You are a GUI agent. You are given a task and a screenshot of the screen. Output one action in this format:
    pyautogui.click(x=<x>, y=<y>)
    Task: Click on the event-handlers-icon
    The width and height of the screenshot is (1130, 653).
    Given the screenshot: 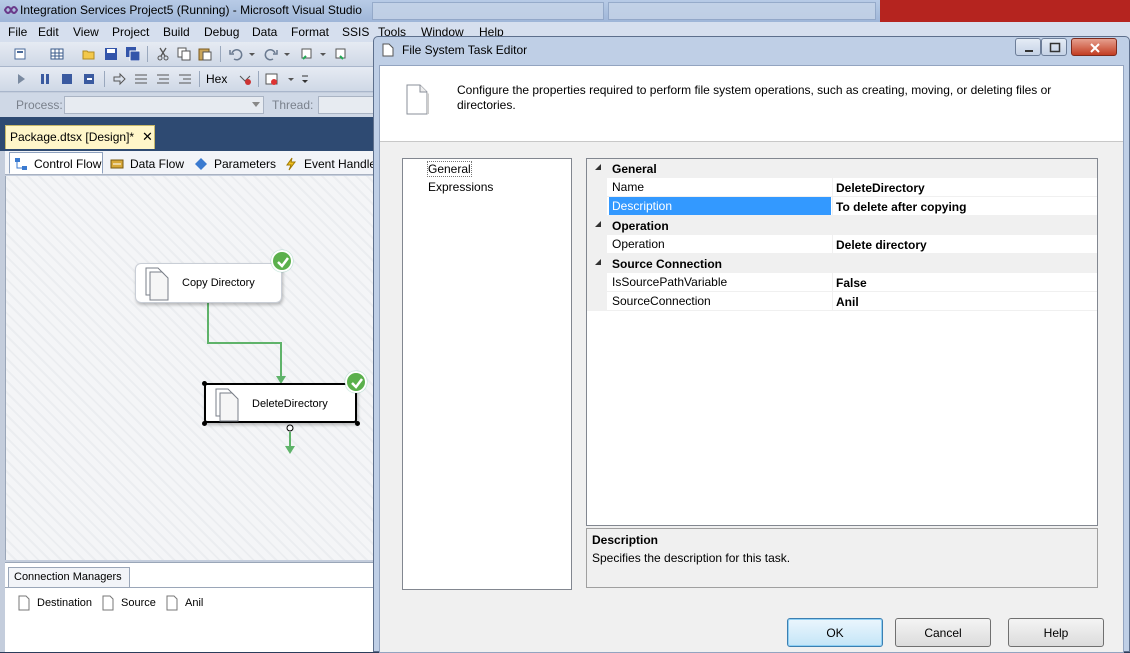 What is the action you would take?
    pyautogui.click(x=291, y=164)
    